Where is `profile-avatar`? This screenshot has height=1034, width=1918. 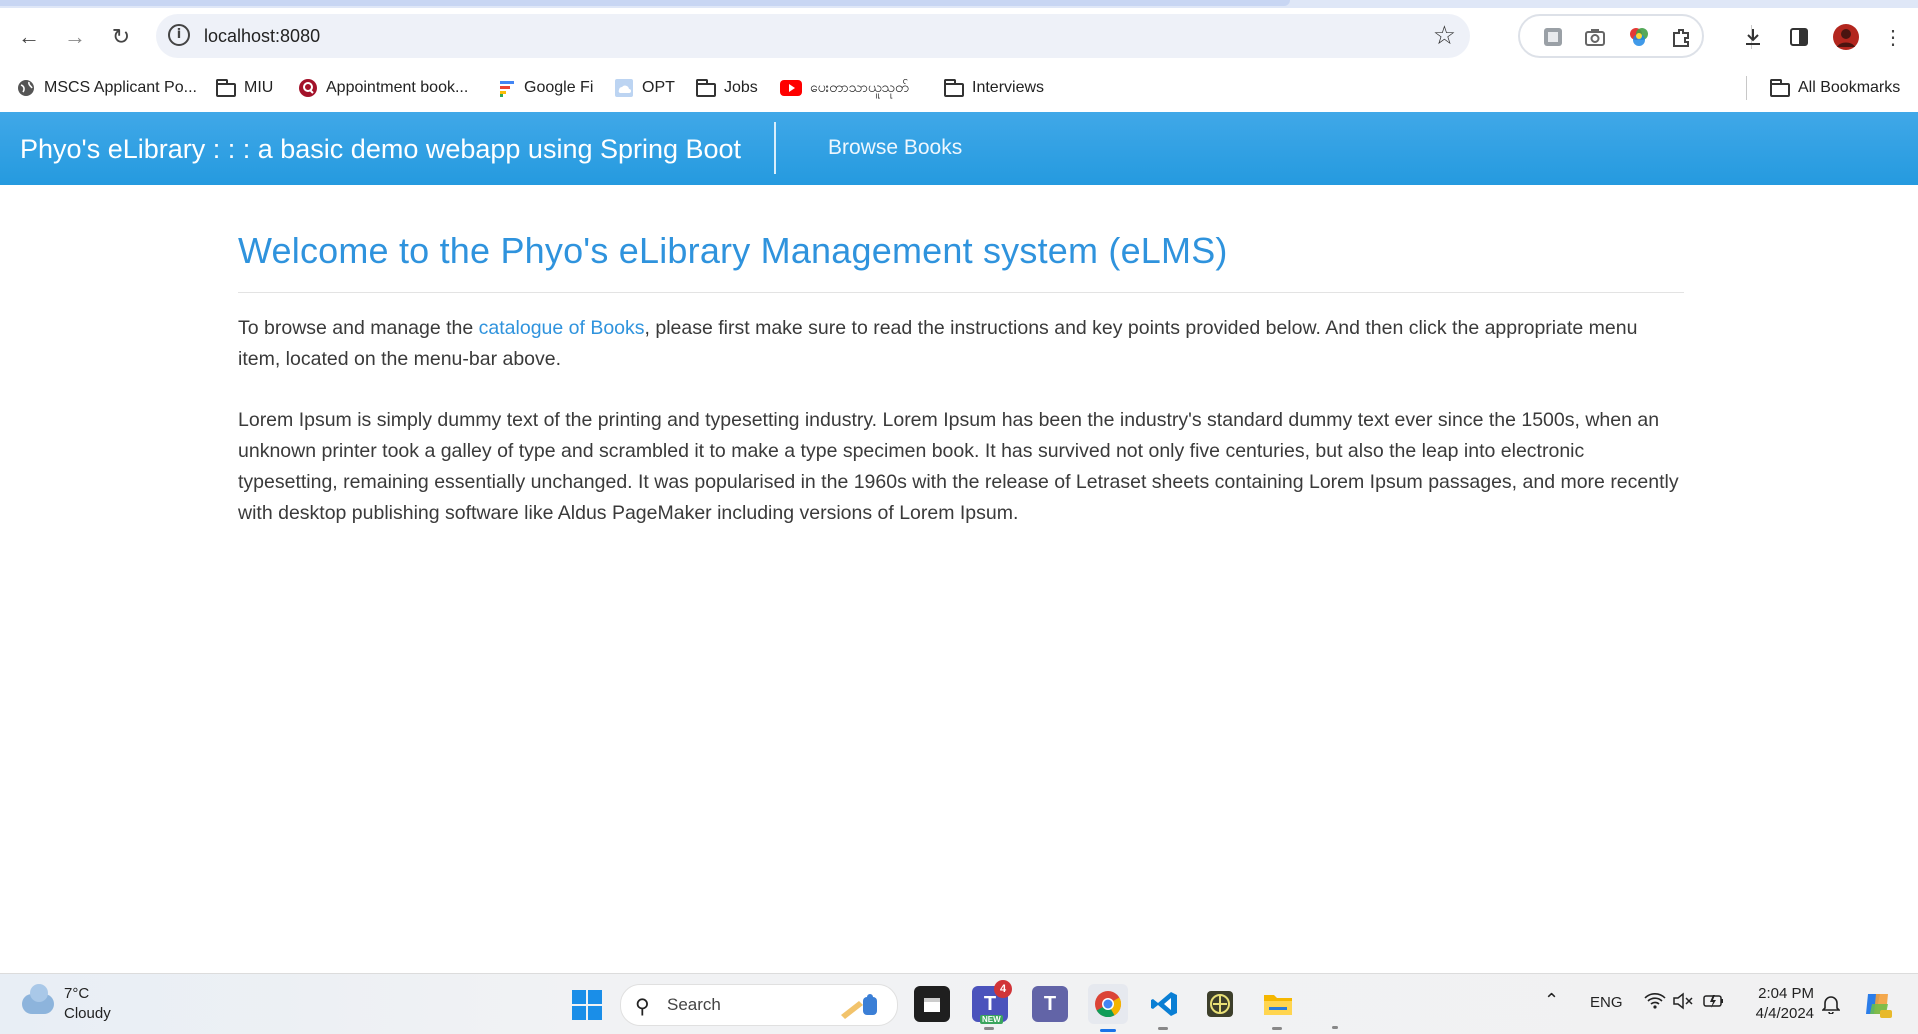 profile-avatar is located at coordinates (1846, 37).